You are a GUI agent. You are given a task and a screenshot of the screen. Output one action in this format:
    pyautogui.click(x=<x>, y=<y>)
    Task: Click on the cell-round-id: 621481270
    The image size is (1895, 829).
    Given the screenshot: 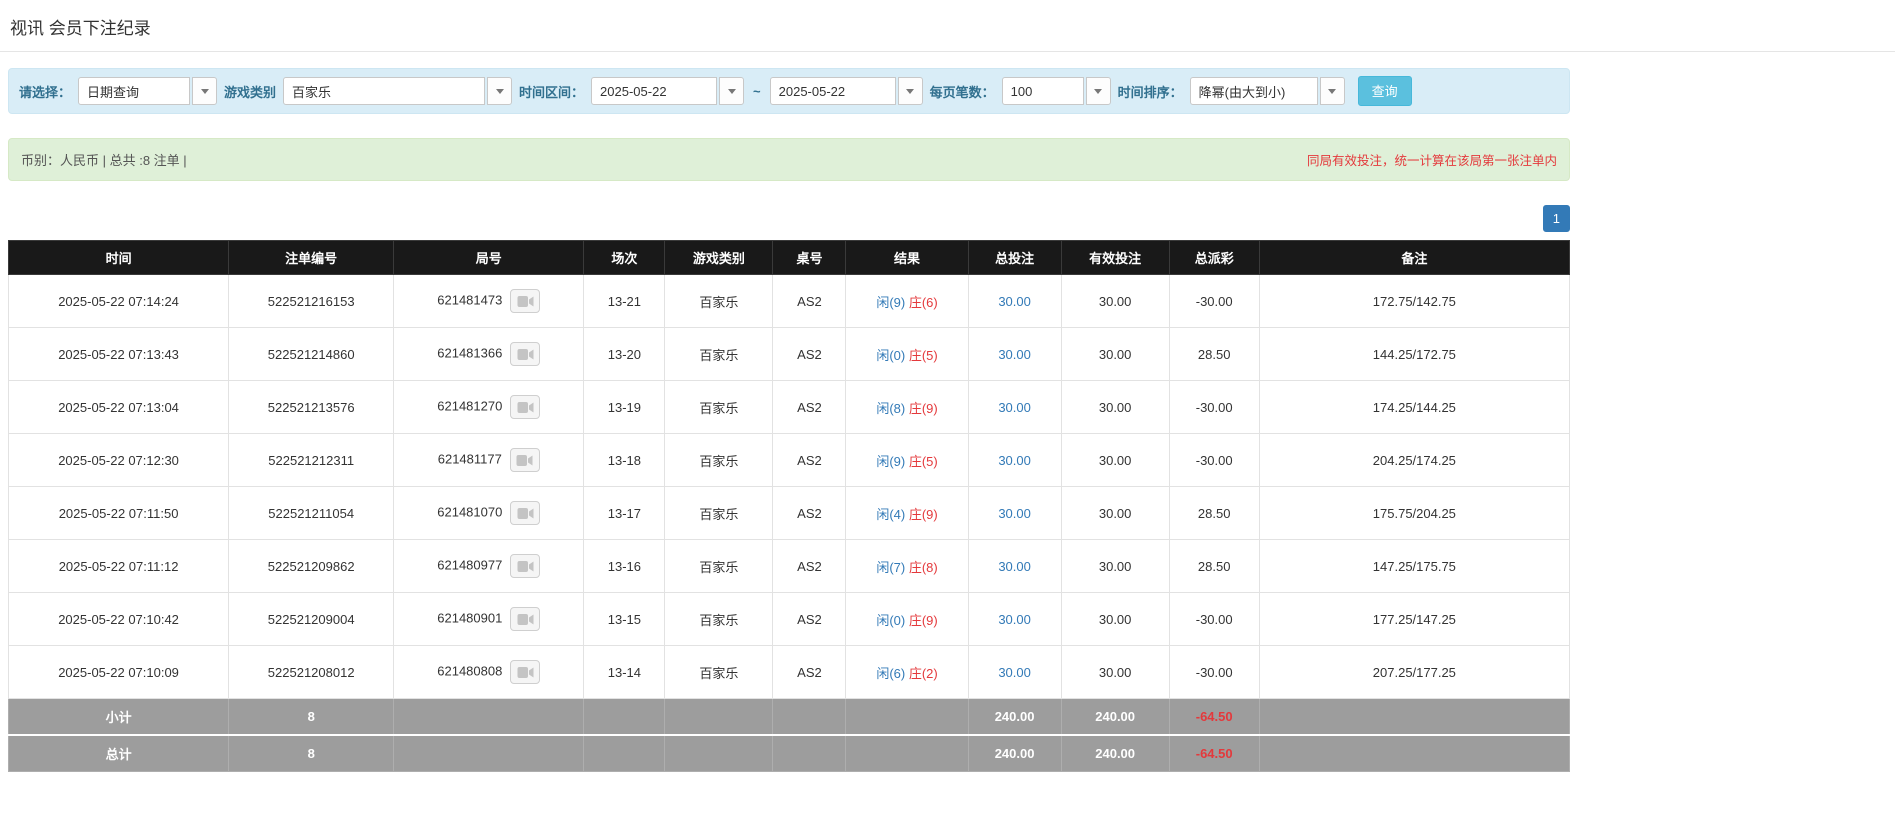 What is the action you would take?
    pyautogui.click(x=489, y=407)
    